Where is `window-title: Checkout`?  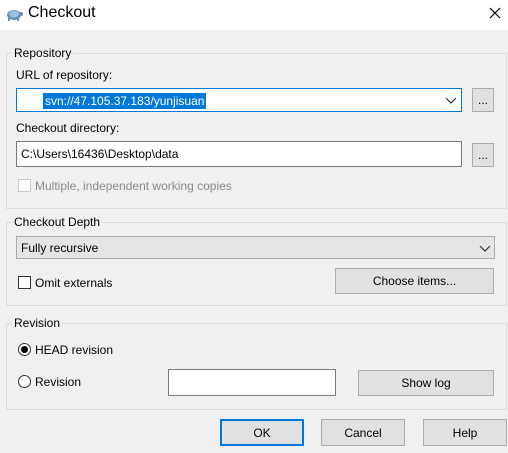
window-title: Checkout is located at coordinates (62, 12).